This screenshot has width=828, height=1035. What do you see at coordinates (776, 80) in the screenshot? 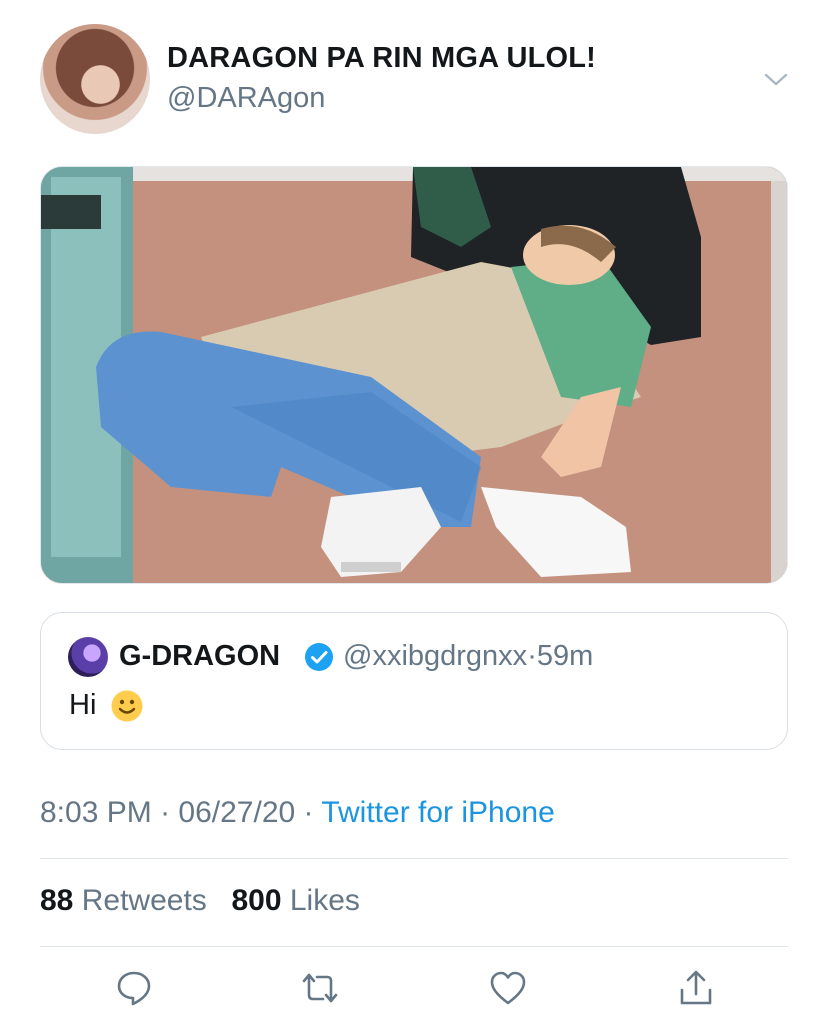
I see `chevron-down-icon` at bounding box center [776, 80].